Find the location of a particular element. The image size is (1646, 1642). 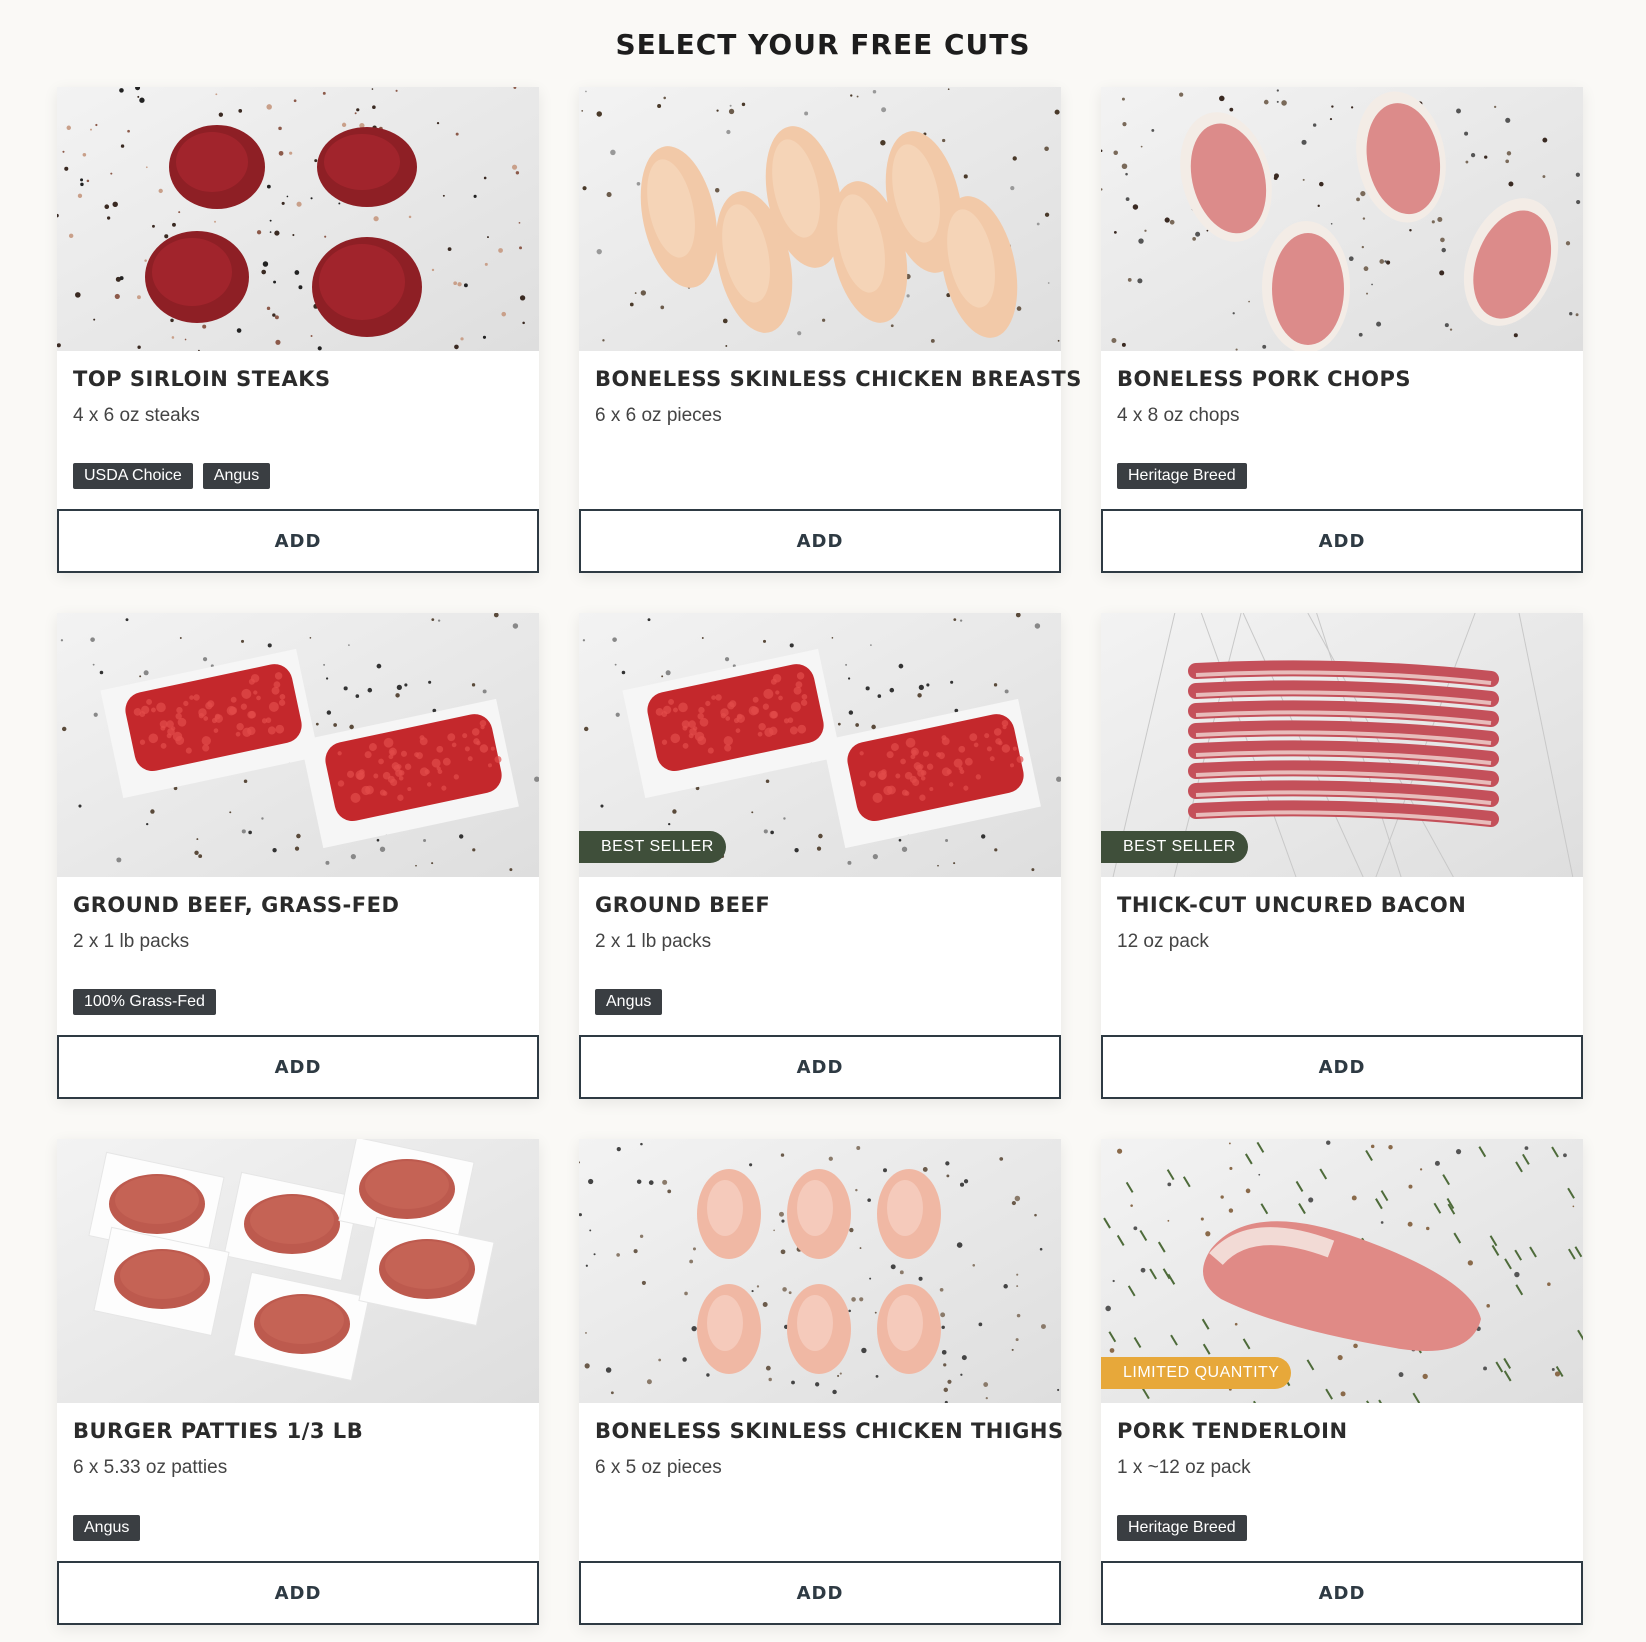

burger-patty-photo is located at coordinates (298, 1271).